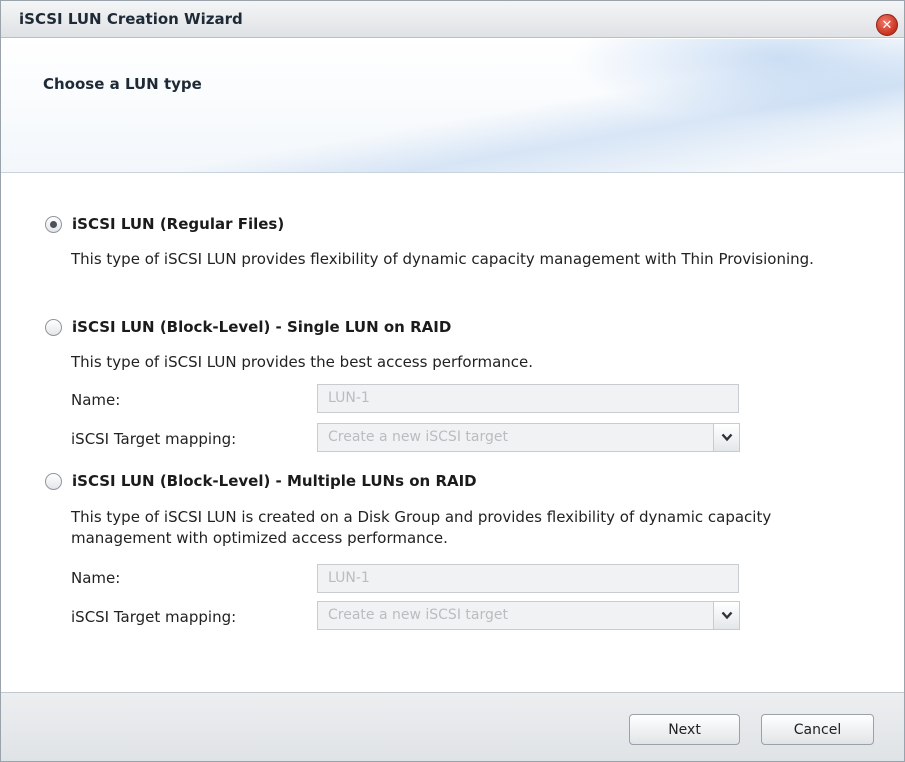 The height and width of the screenshot is (762, 905). I want to click on step-heading: Choose a LUN type, so click(122, 84).